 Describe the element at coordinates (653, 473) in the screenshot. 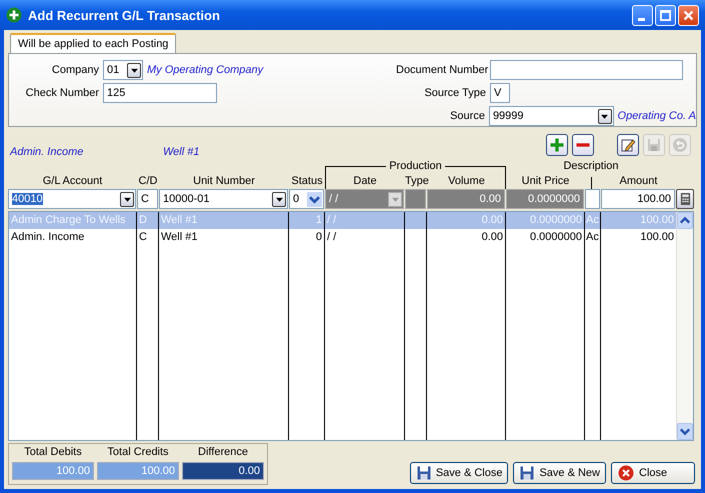

I see `close-dialog-button: Close` at that location.